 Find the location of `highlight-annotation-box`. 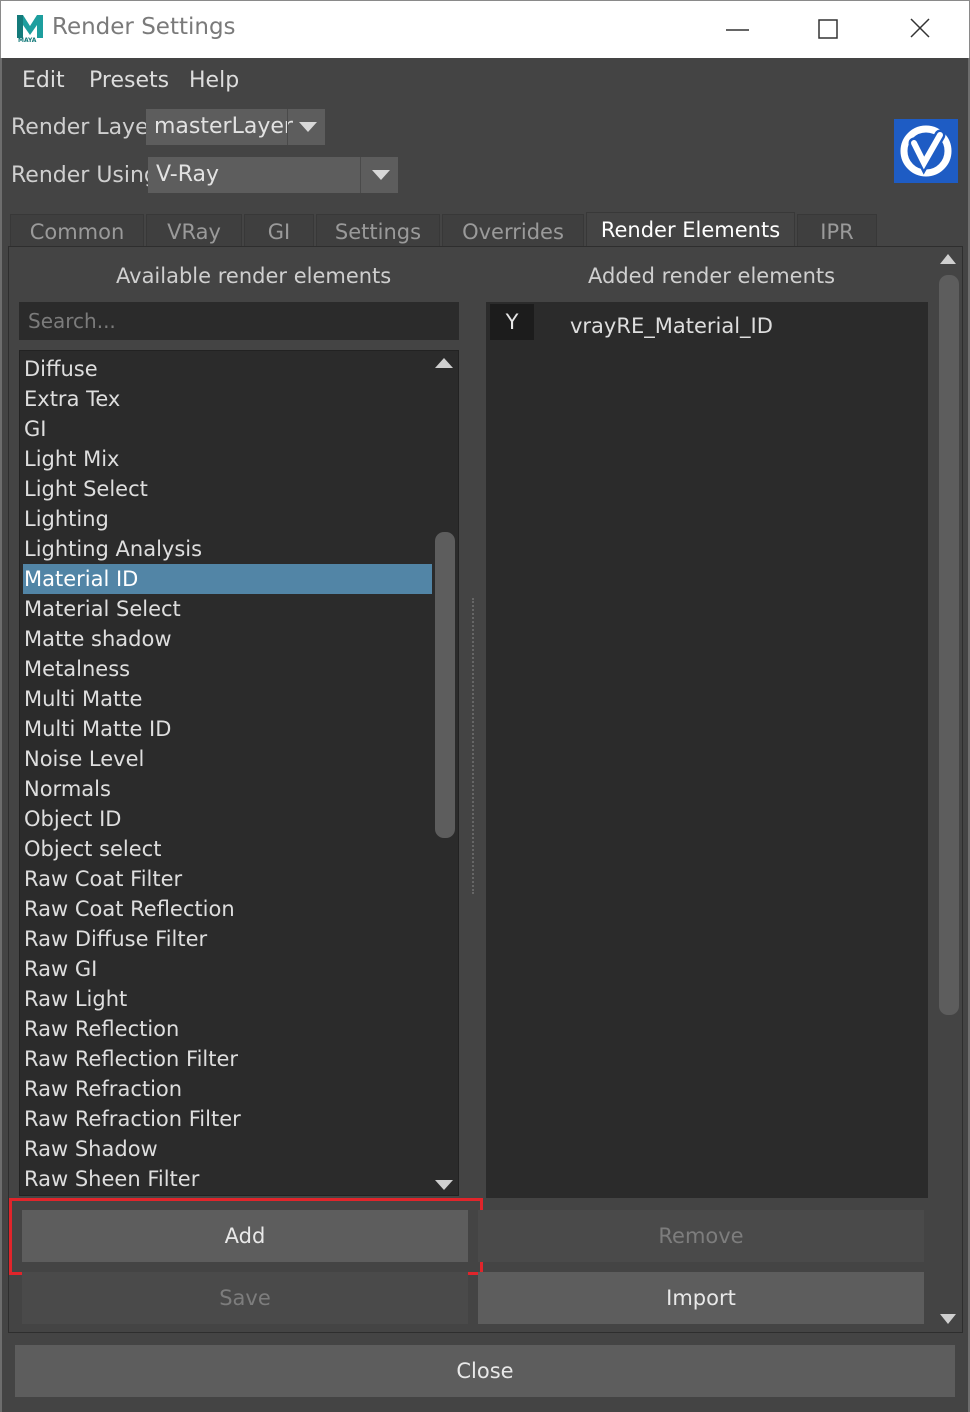

highlight-annotation-box is located at coordinates (246, 1236).